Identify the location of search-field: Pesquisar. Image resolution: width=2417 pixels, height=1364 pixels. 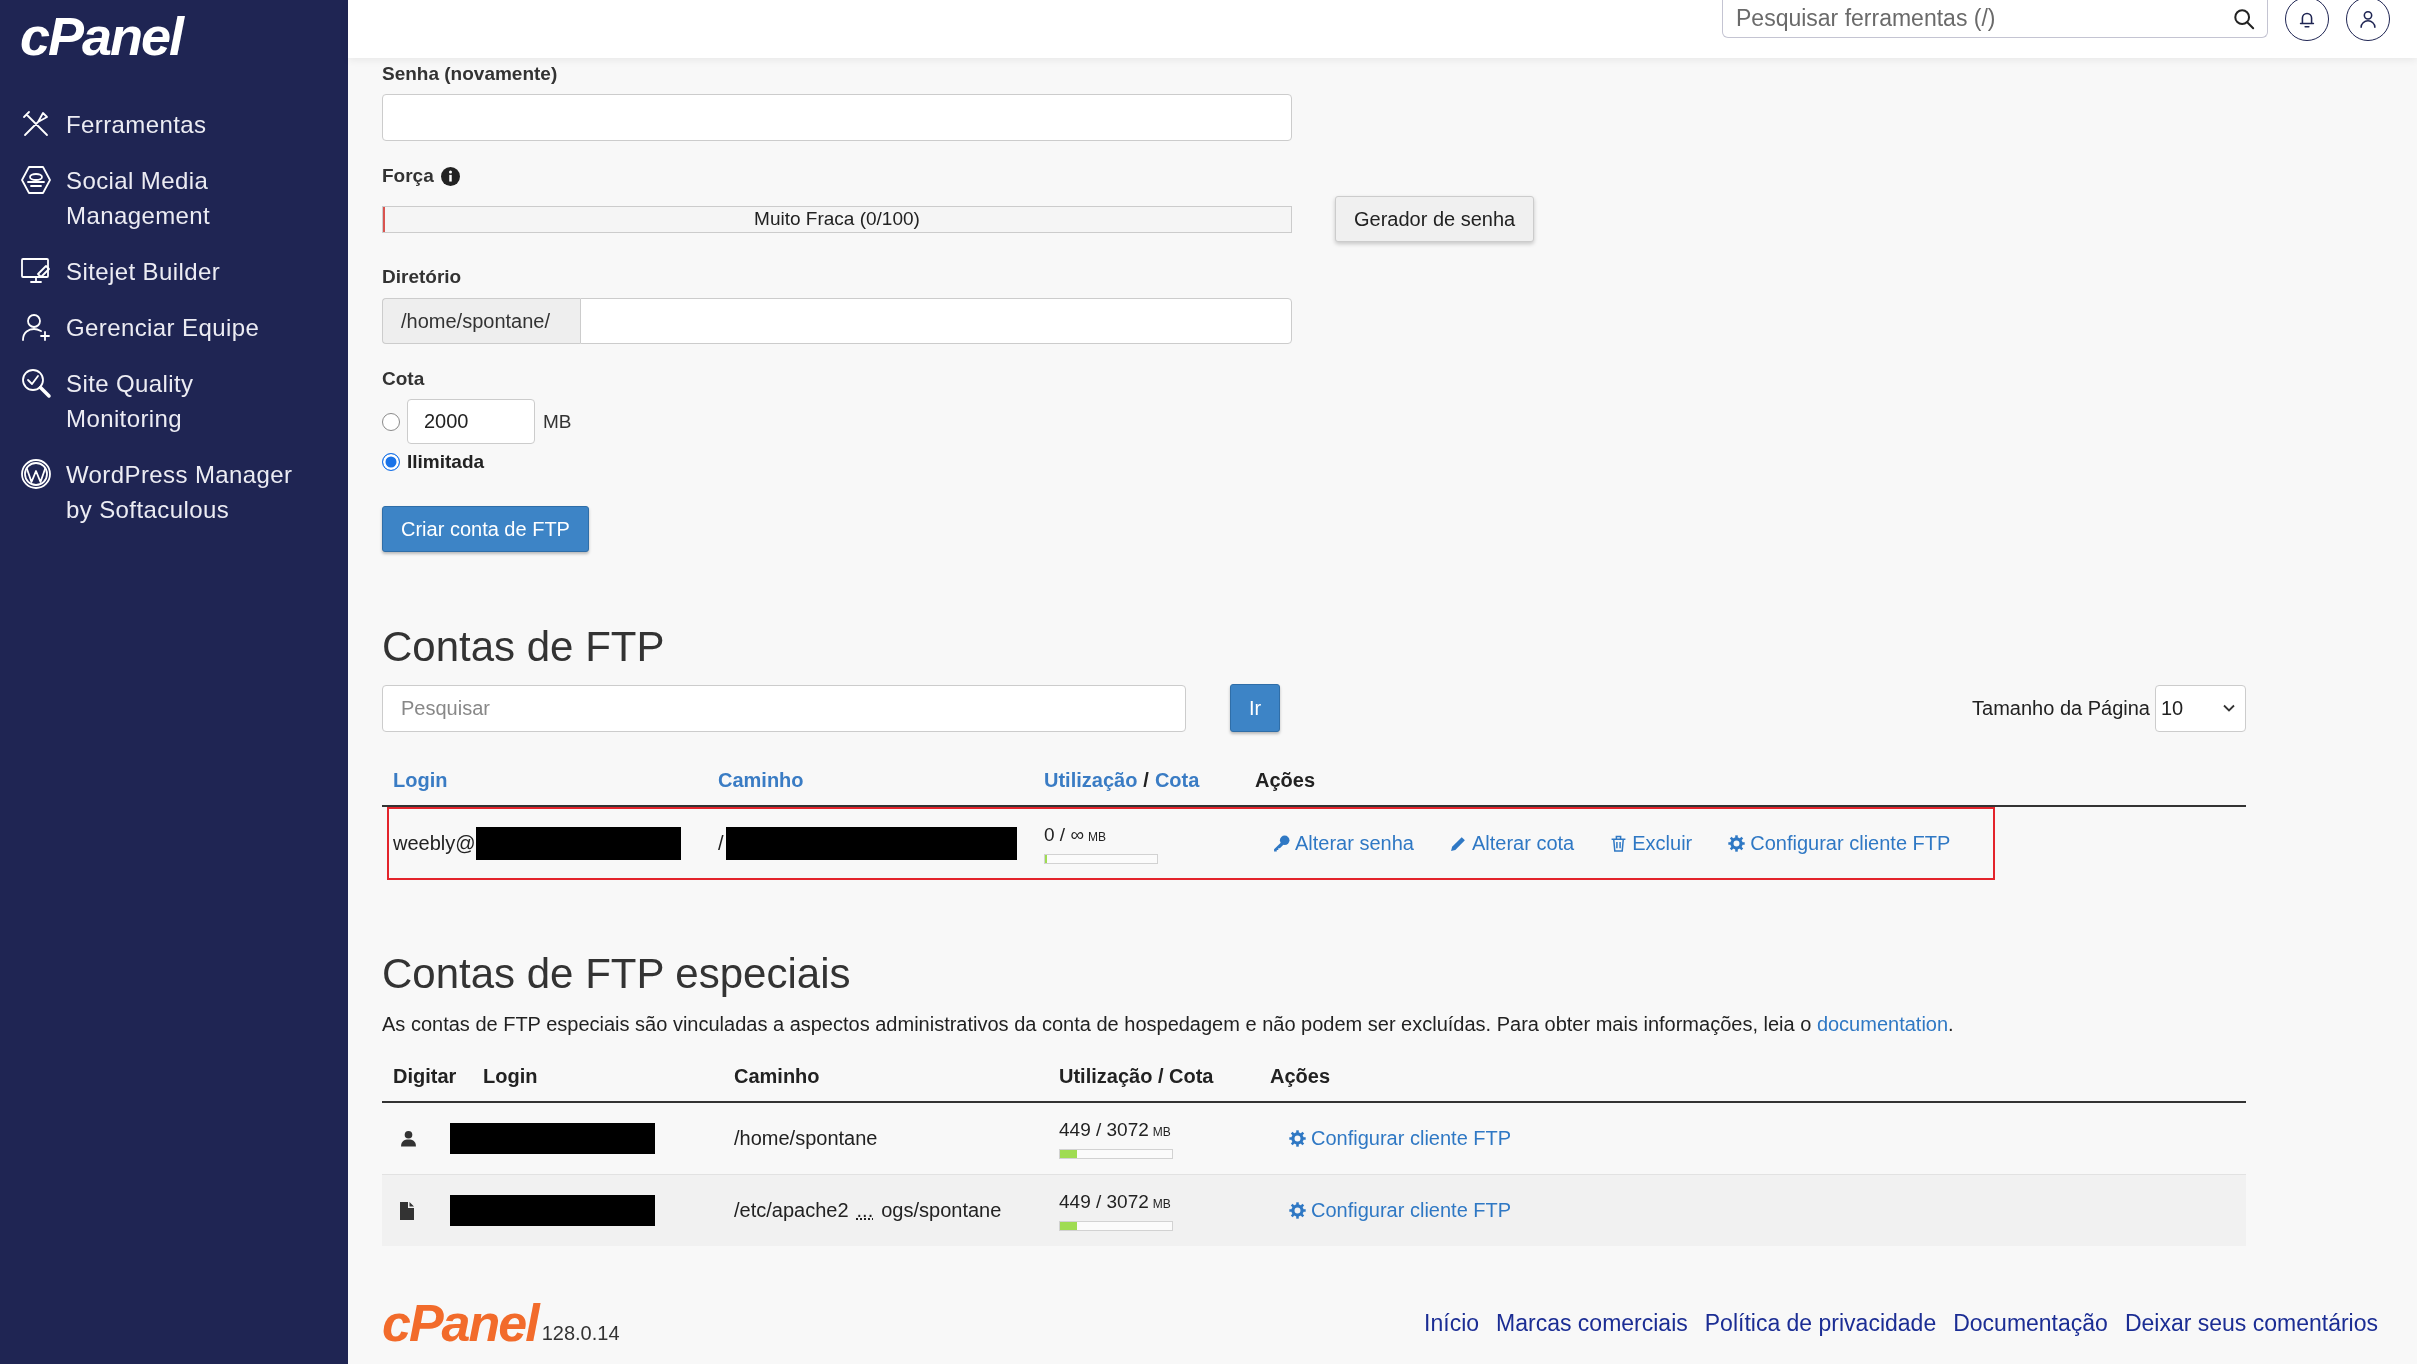
(784, 708).